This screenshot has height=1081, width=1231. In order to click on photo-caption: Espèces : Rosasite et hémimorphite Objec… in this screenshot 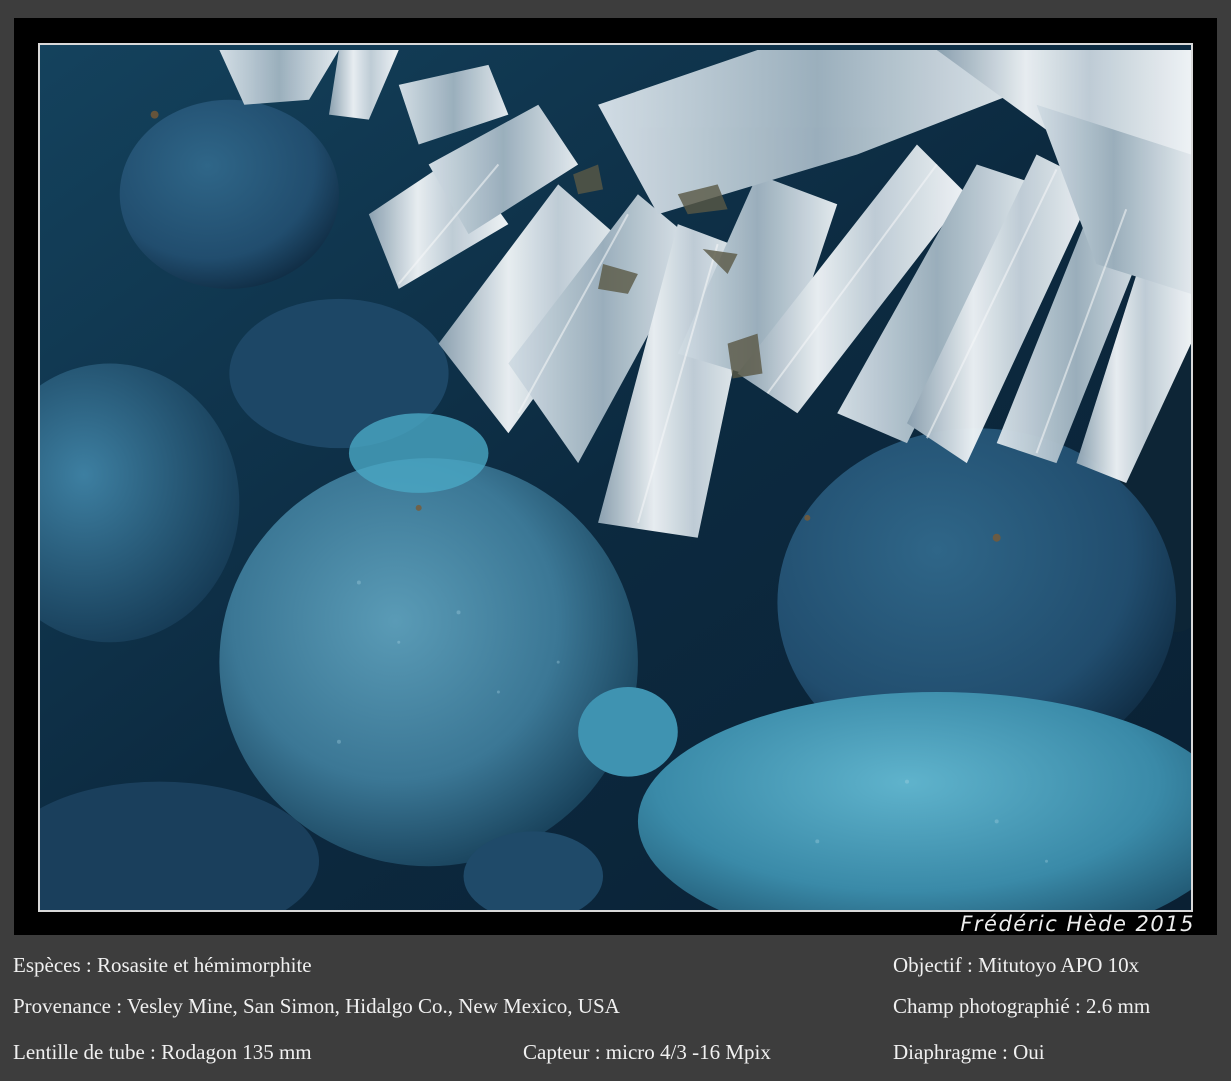, I will do `click(615, 1010)`.